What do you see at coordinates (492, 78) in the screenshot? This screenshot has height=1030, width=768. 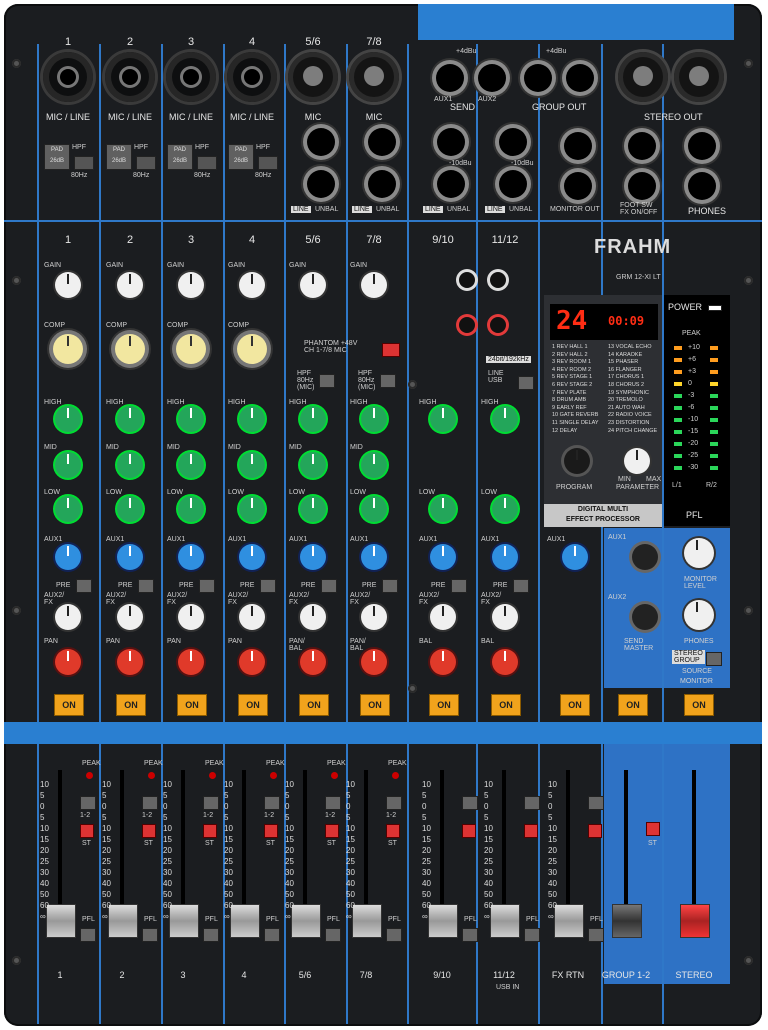 I see `aux2-send-jack` at bounding box center [492, 78].